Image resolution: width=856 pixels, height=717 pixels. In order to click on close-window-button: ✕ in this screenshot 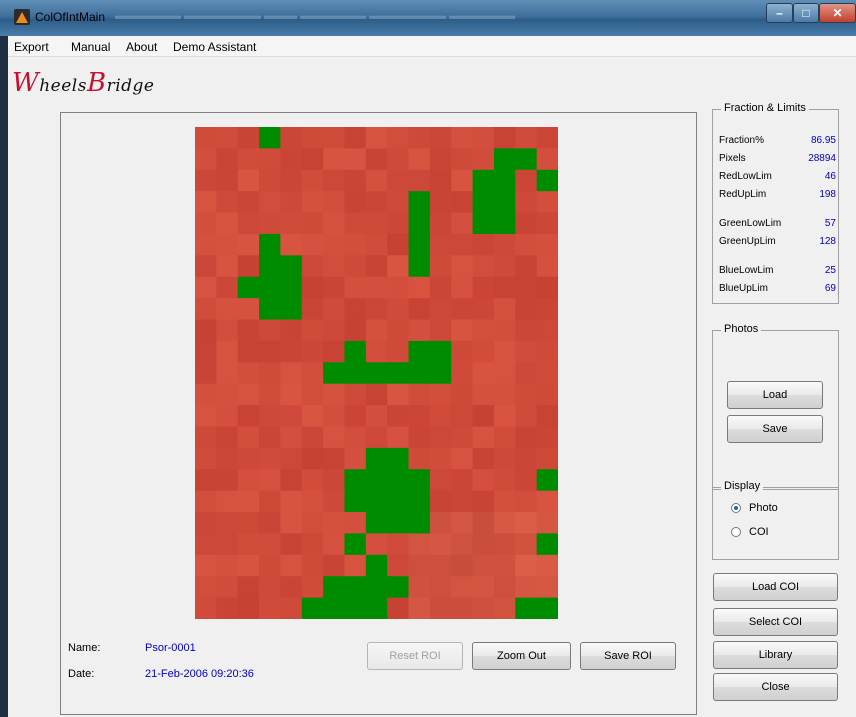, I will do `click(837, 13)`.